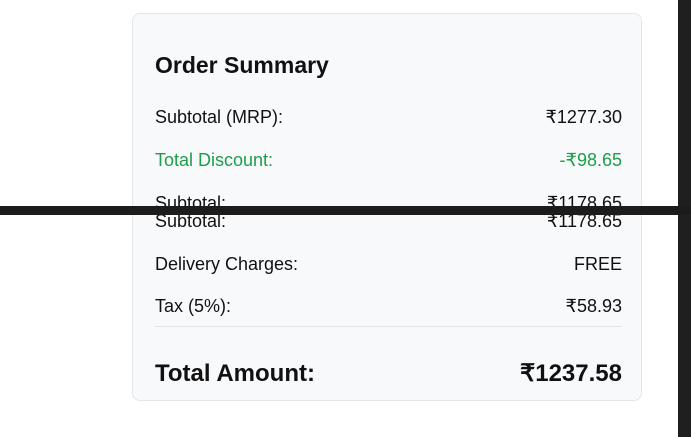 This screenshot has height=437, width=691. What do you see at coordinates (388, 326) in the screenshot?
I see `summary-divider` at bounding box center [388, 326].